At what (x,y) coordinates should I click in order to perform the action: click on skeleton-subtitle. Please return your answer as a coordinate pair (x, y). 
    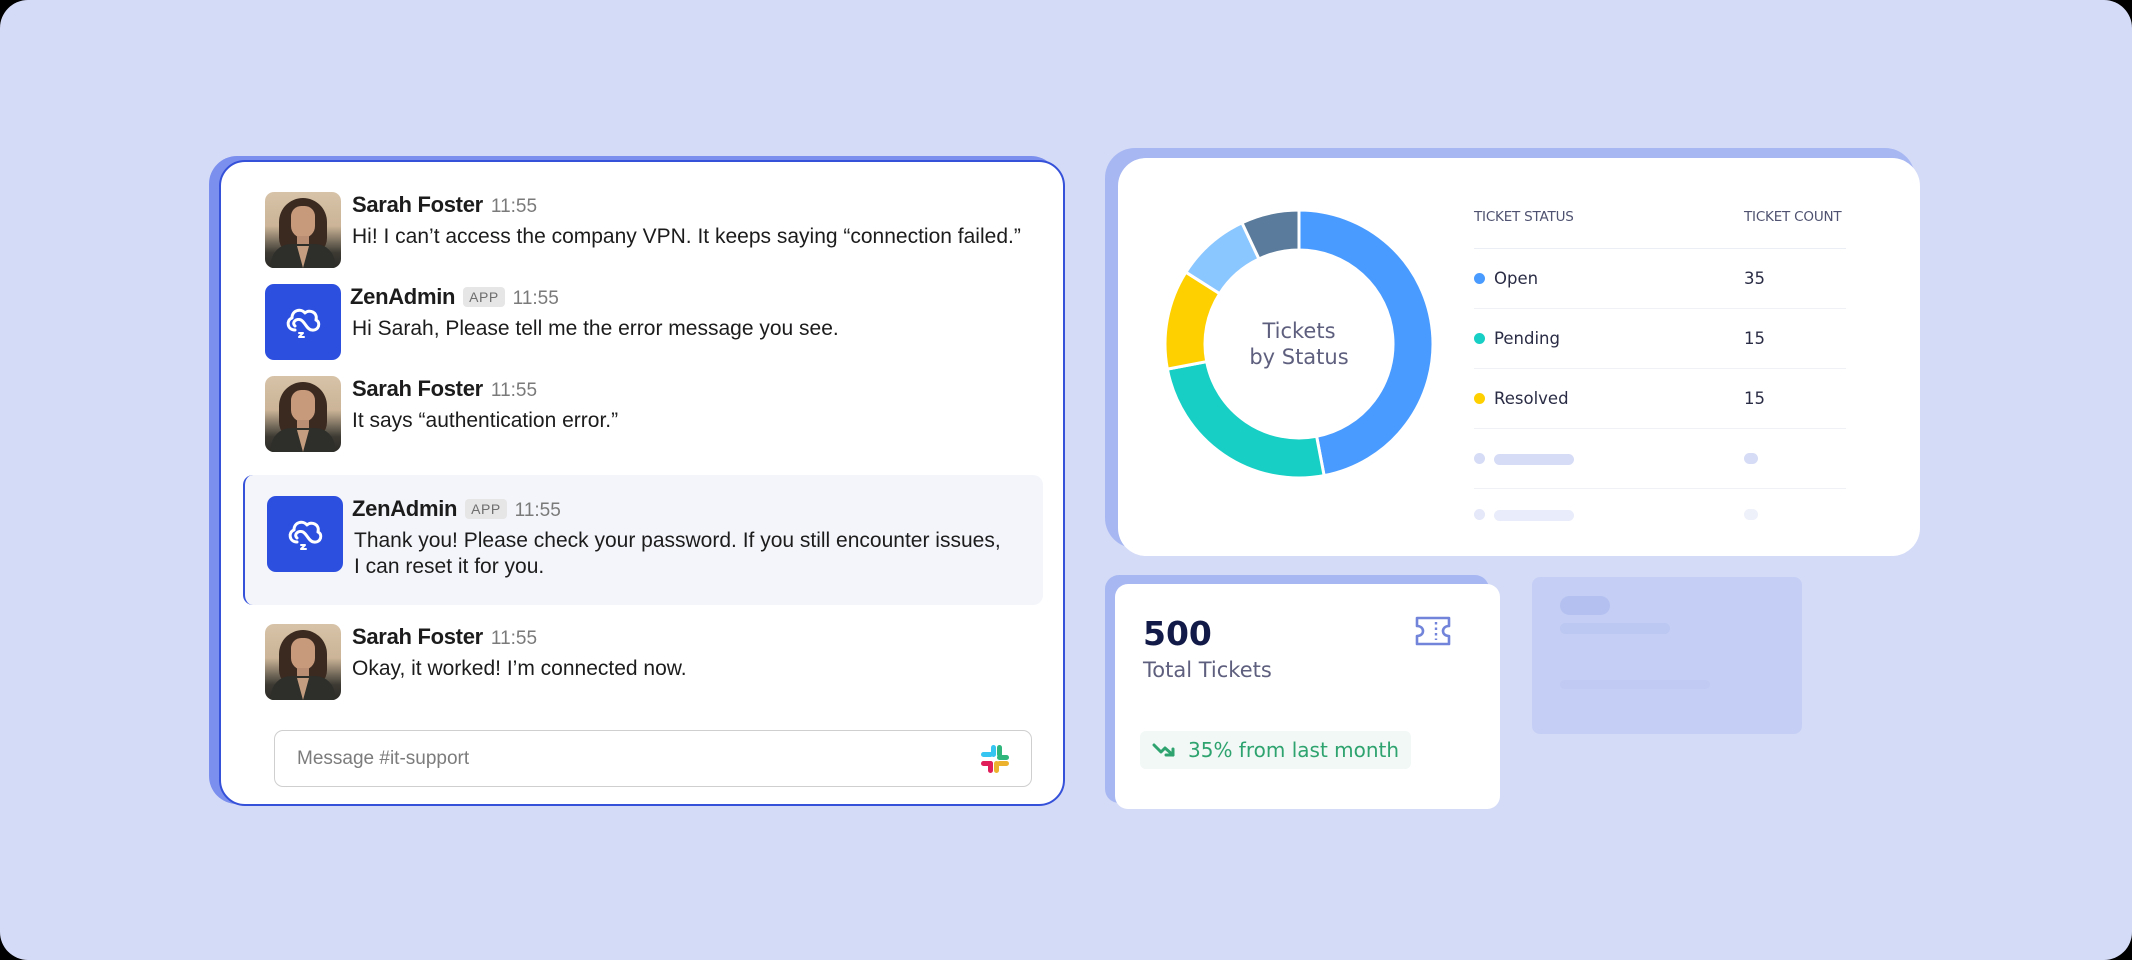
    Looking at the image, I should click on (1615, 628).